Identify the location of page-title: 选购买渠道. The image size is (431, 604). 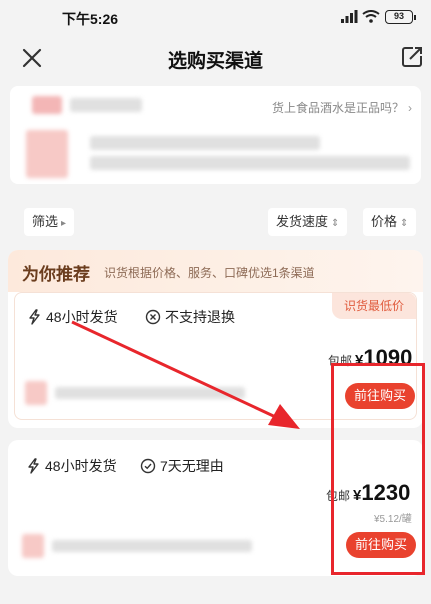
(215, 61).